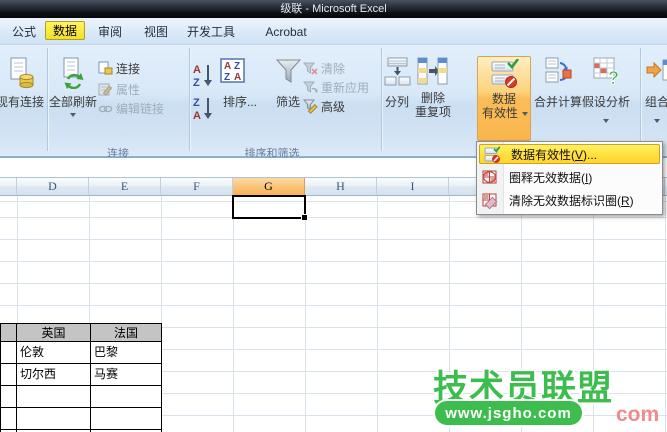 This screenshot has height=432, width=667. What do you see at coordinates (655, 102) in the screenshot?
I see `group-button: 组合` at bounding box center [655, 102].